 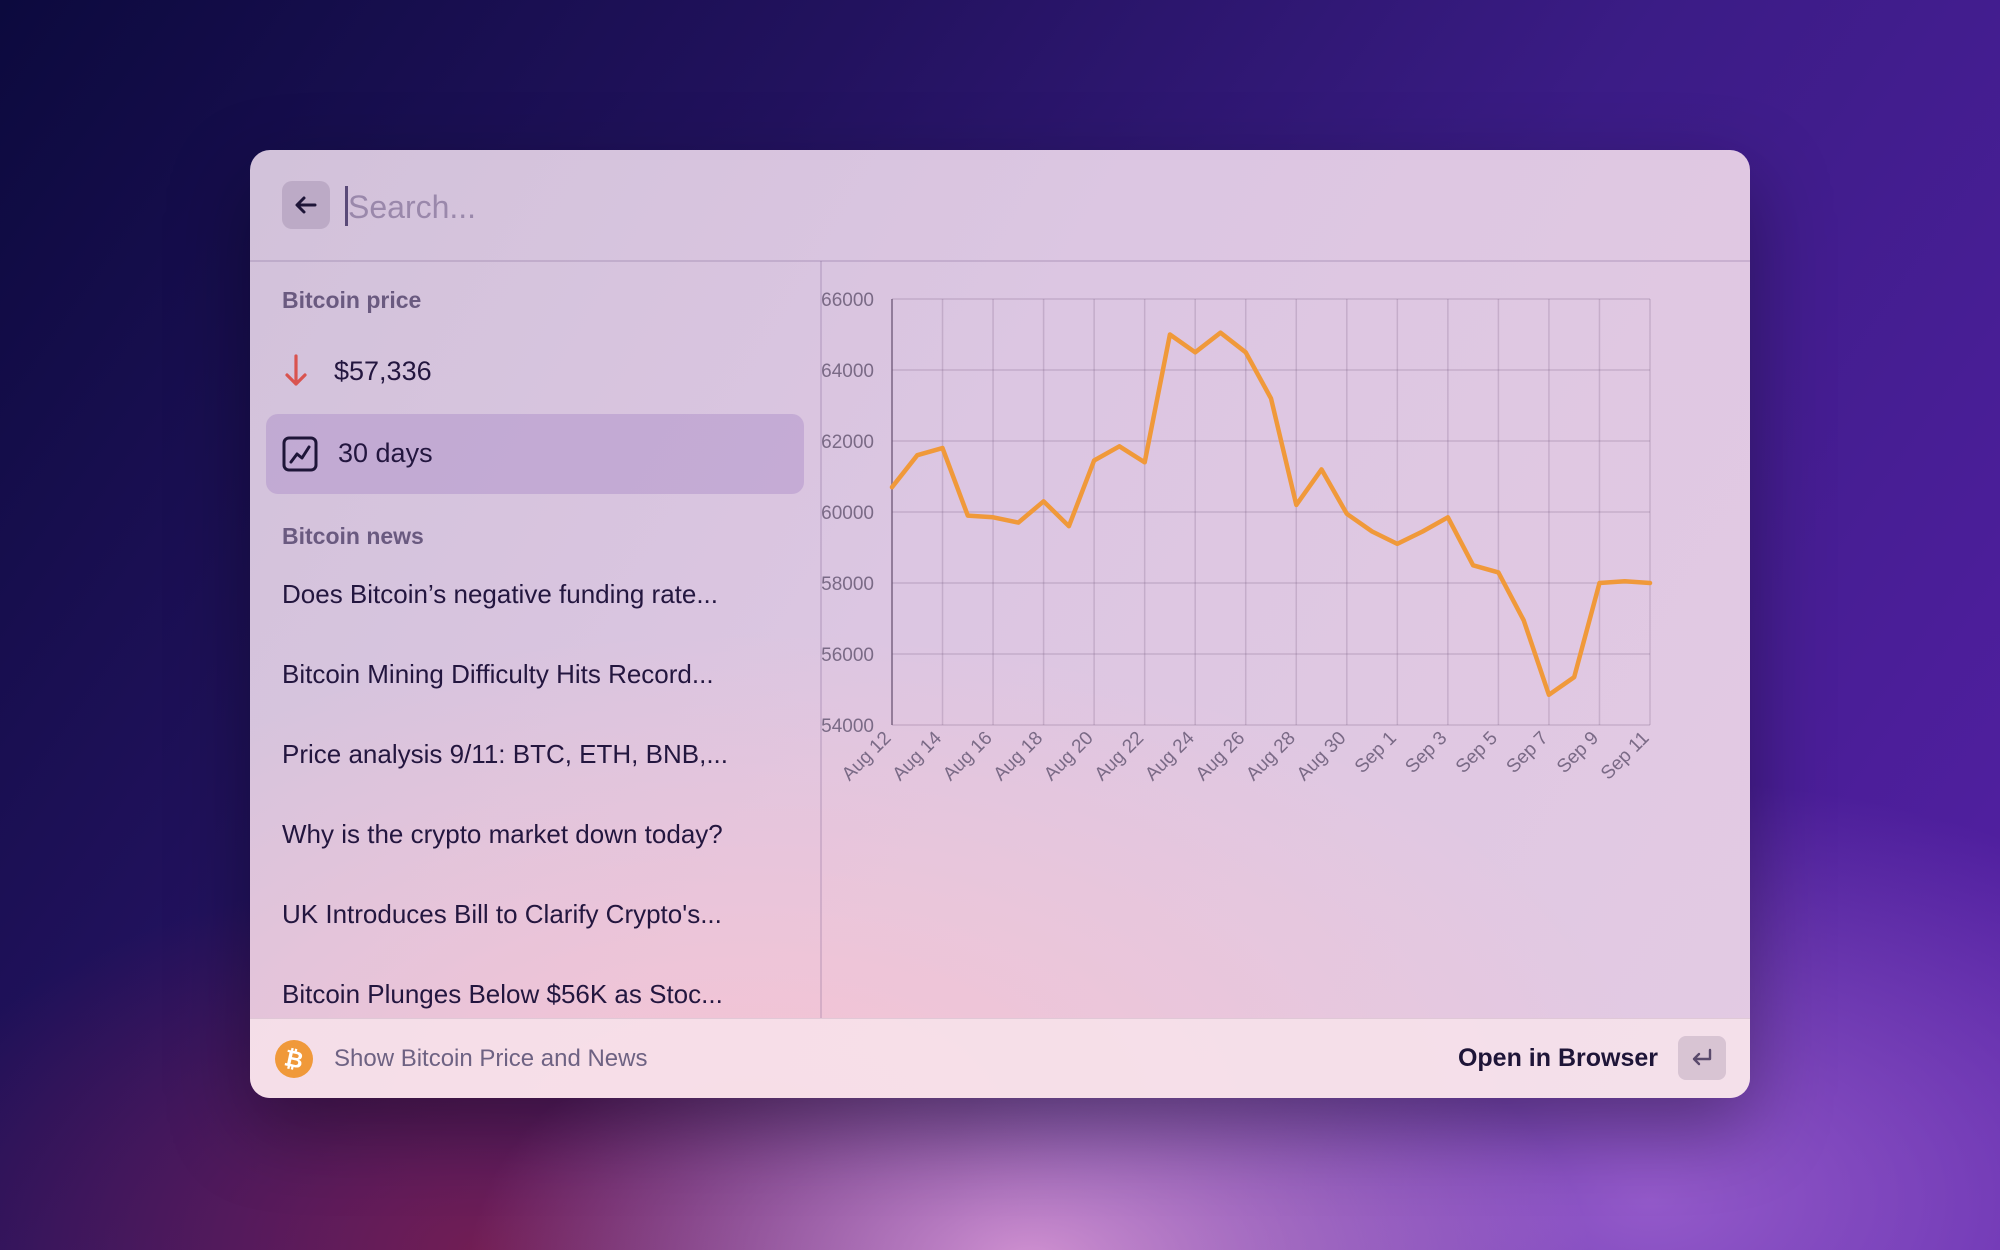 What do you see at coordinates (294, 1059) in the screenshot?
I see `bitcoin-icon: ₿` at bounding box center [294, 1059].